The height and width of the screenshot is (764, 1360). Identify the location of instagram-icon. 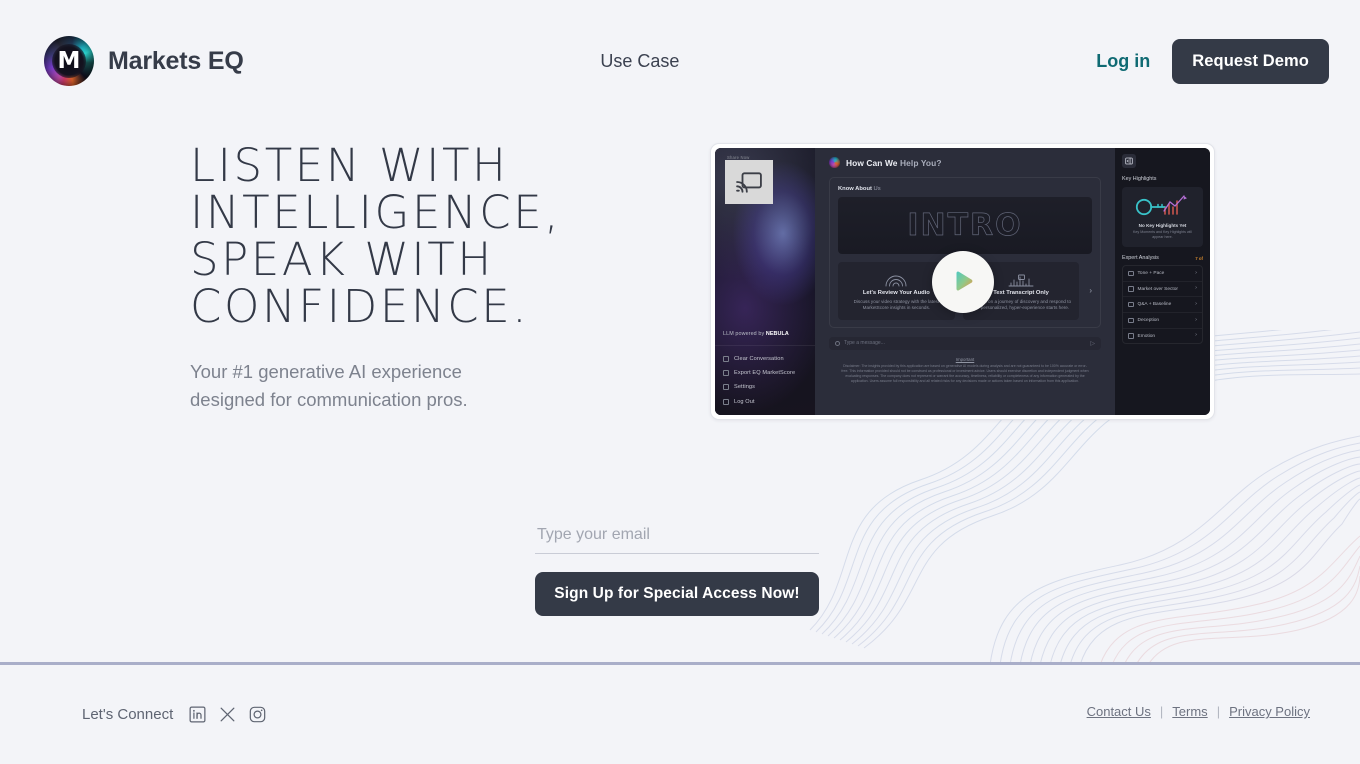
(257, 714).